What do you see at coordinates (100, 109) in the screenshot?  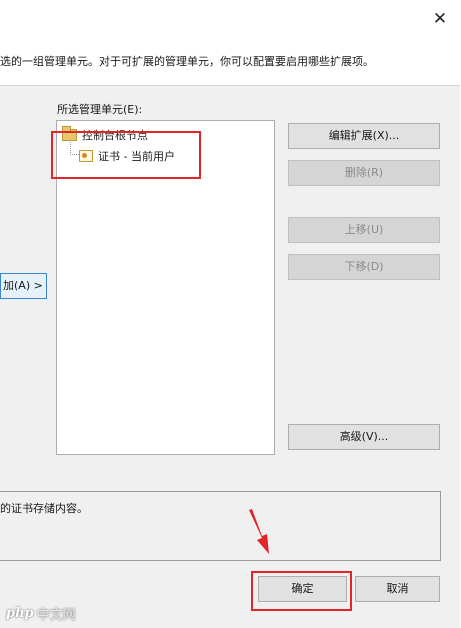 I see `selected-snapins-label: 所选管理单元(E):` at bounding box center [100, 109].